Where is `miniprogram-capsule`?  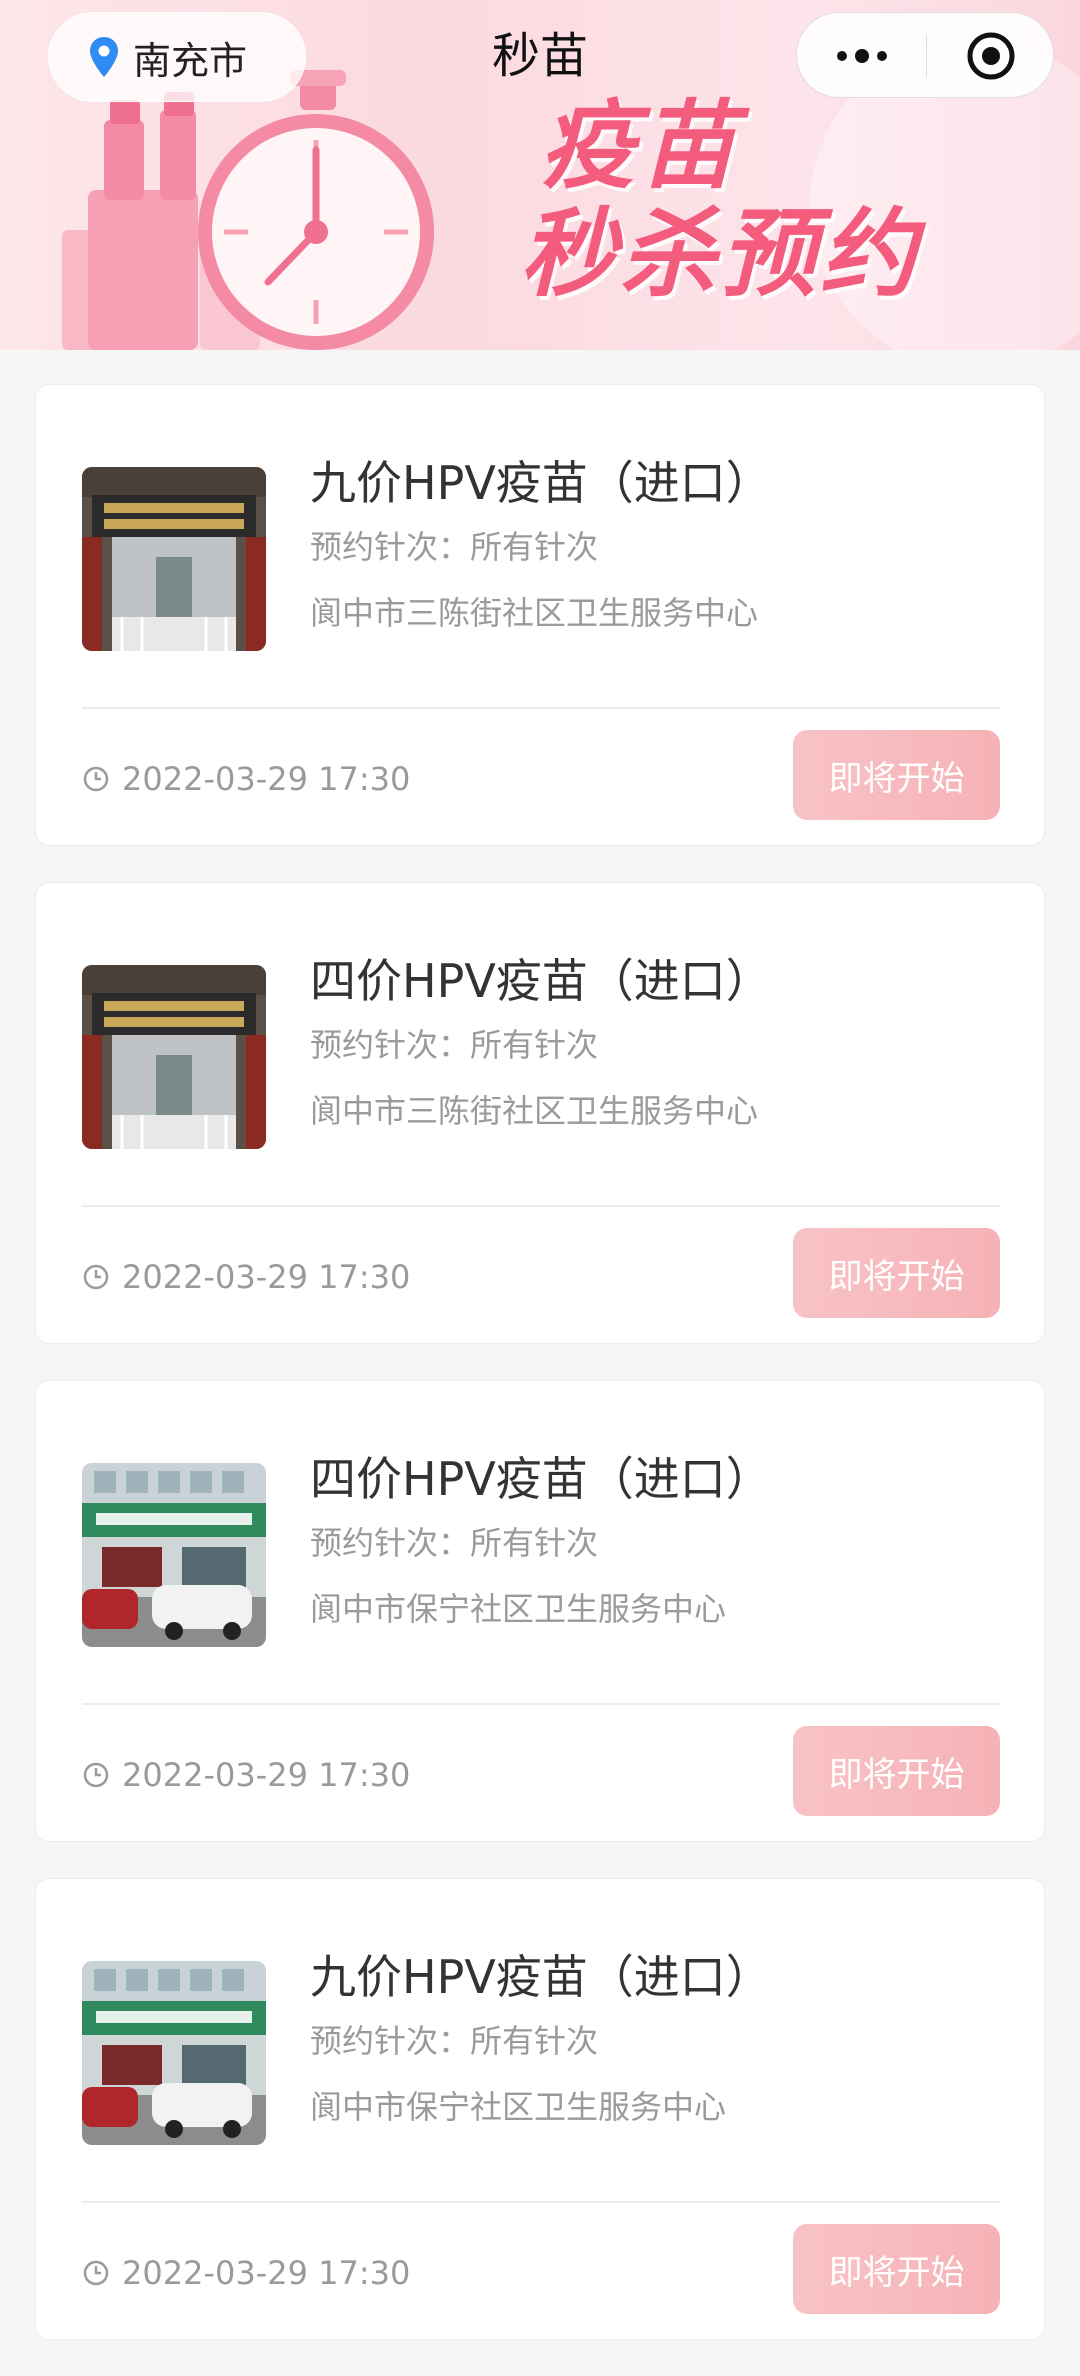 miniprogram-capsule is located at coordinates (925, 55).